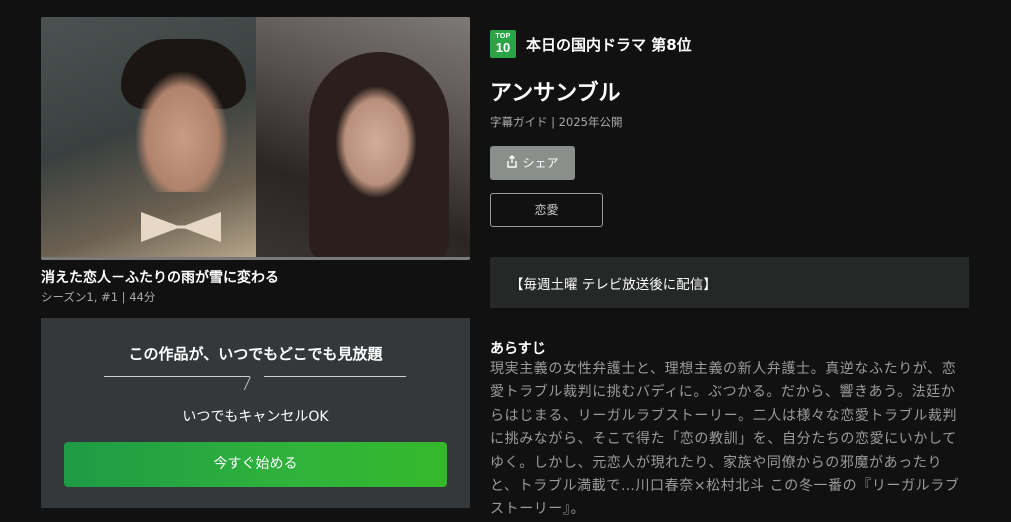  I want to click on episode-meta: シーズン1, #1 | 44分, so click(98, 297).